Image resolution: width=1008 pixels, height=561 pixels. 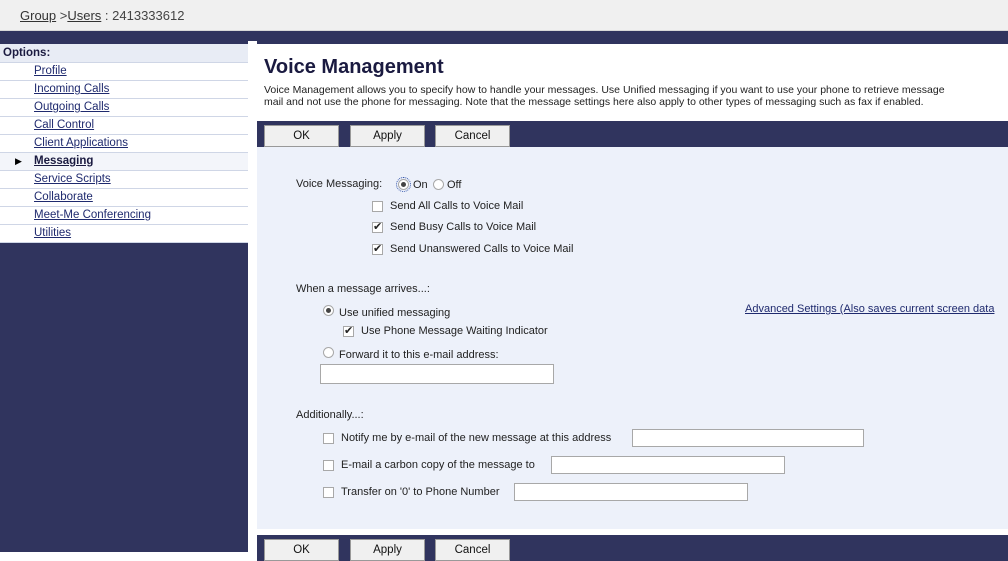 What do you see at coordinates (463, 227) in the screenshot?
I see `send-busy-calls-label: Send Busy Calls to Voice Mail` at bounding box center [463, 227].